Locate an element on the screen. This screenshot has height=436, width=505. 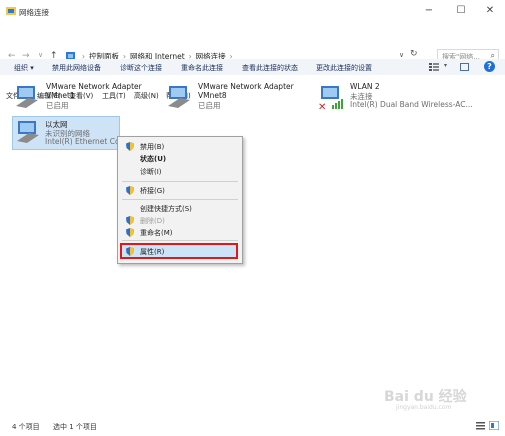
help-icon: ? is located at coordinates (489, 66).